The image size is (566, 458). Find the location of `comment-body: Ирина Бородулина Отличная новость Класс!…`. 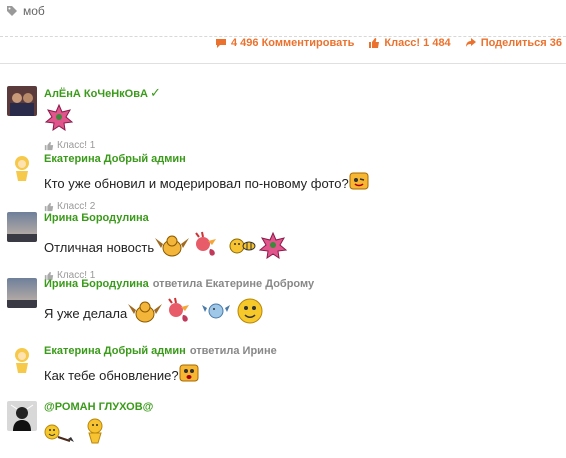

comment-body: Ирина Бородулина Отличная новость Класс!… is located at coordinates (303, 246).